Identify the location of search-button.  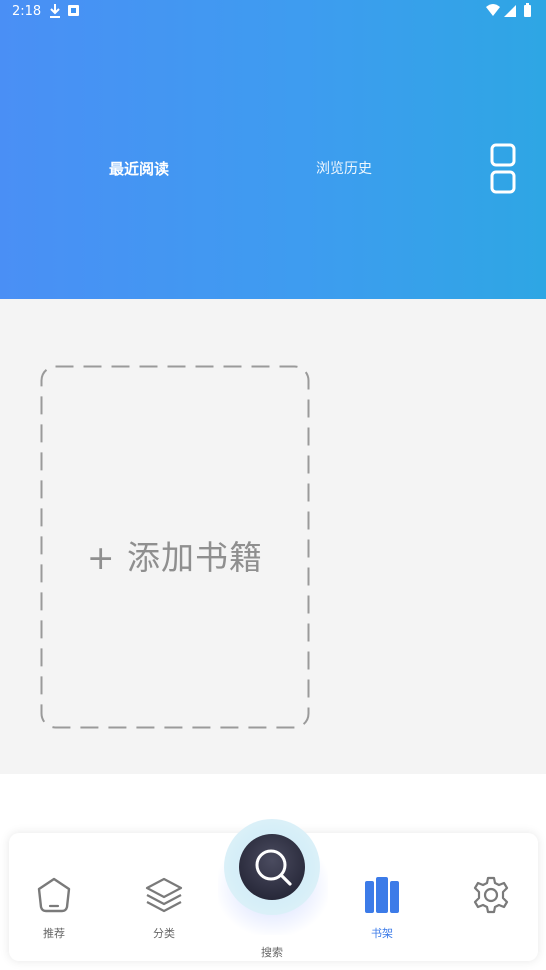
(272, 867).